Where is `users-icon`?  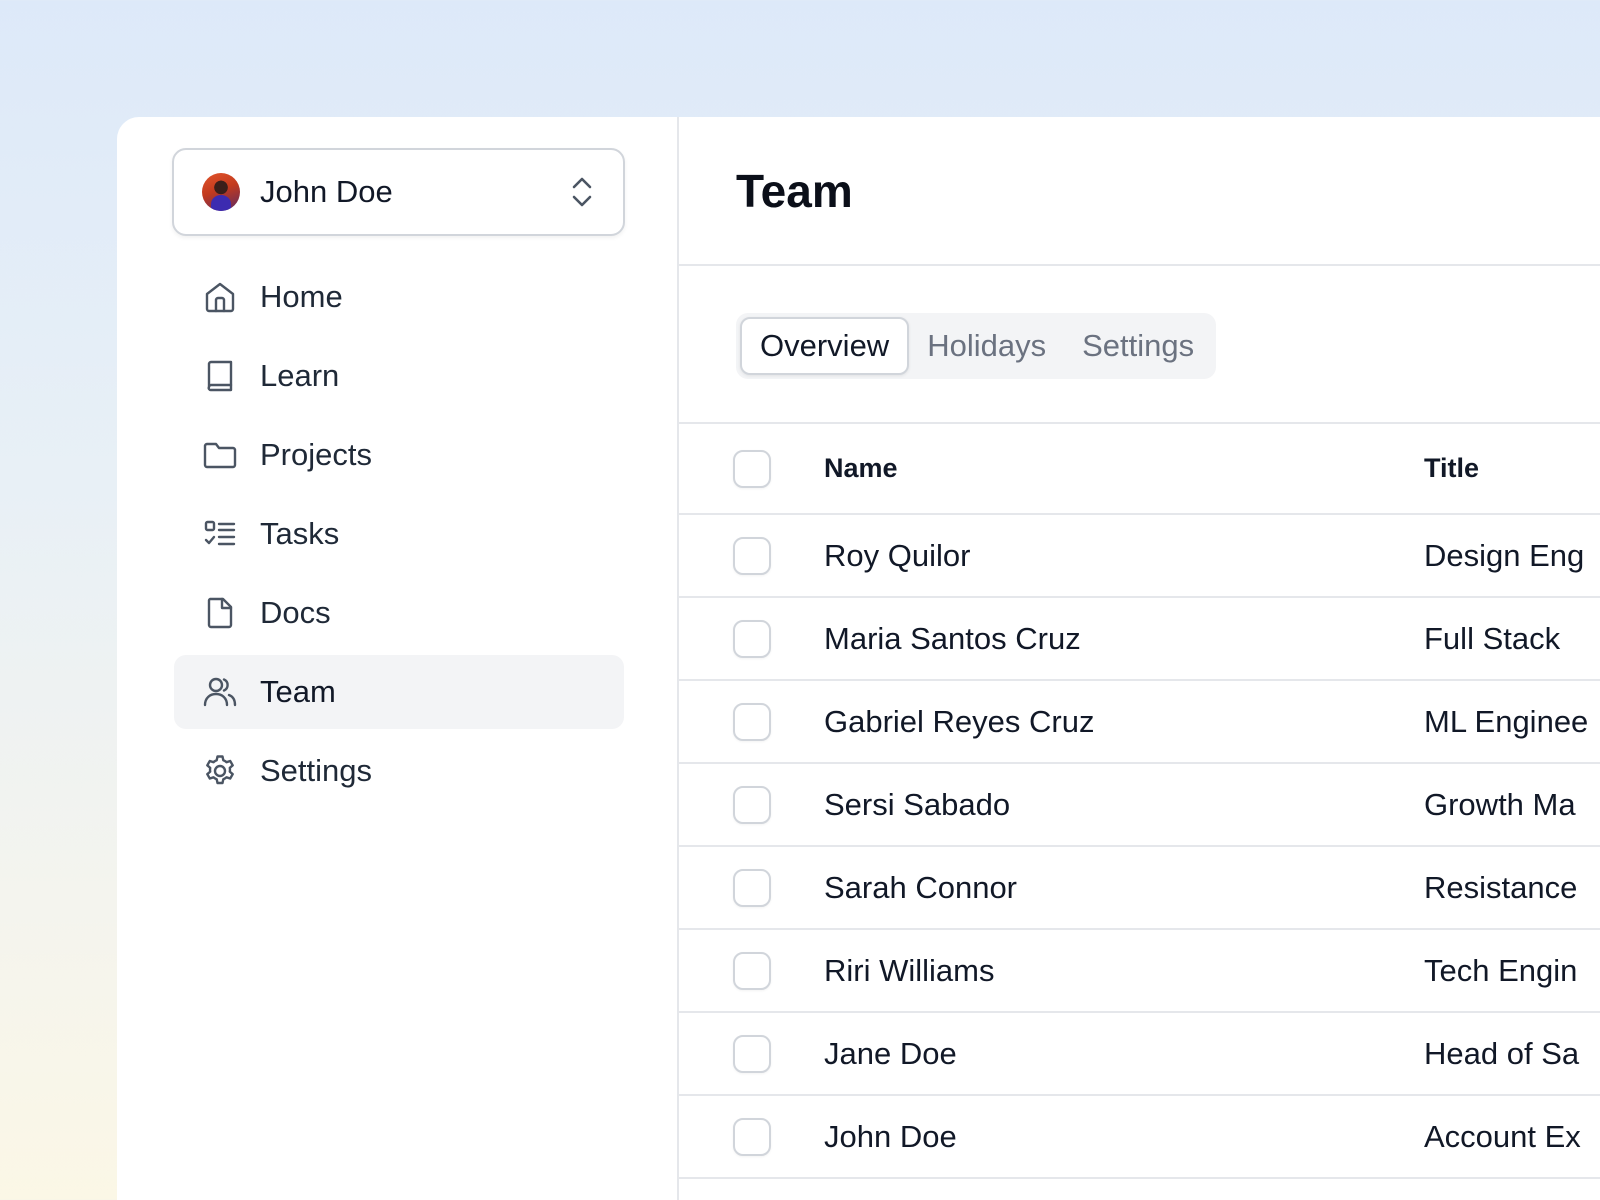
users-icon is located at coordinates (220, 692).